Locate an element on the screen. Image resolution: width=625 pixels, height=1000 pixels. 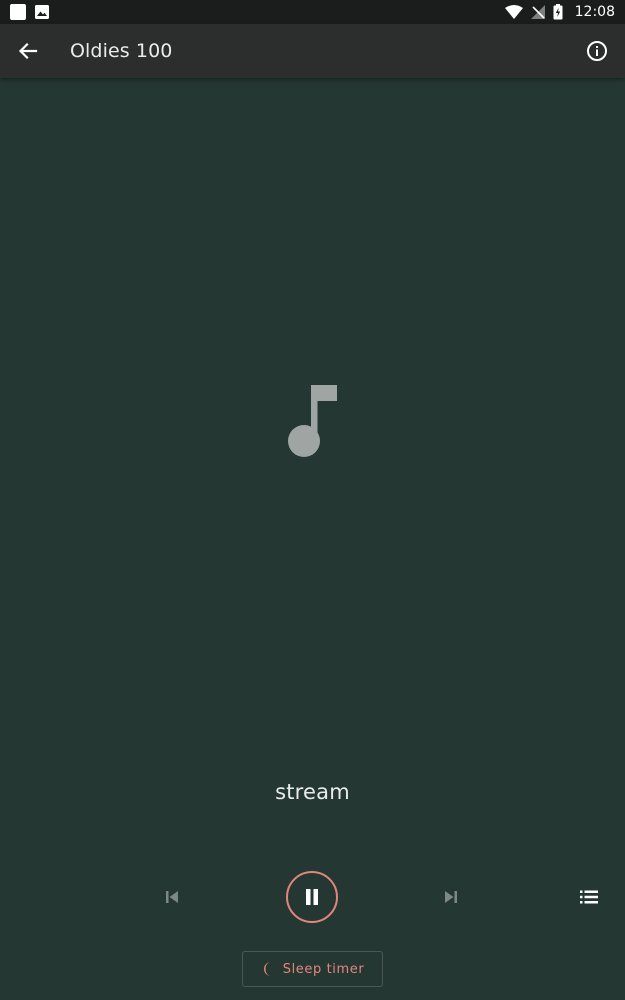
stream-subtitle: stream is located at coordinates (312, 792).